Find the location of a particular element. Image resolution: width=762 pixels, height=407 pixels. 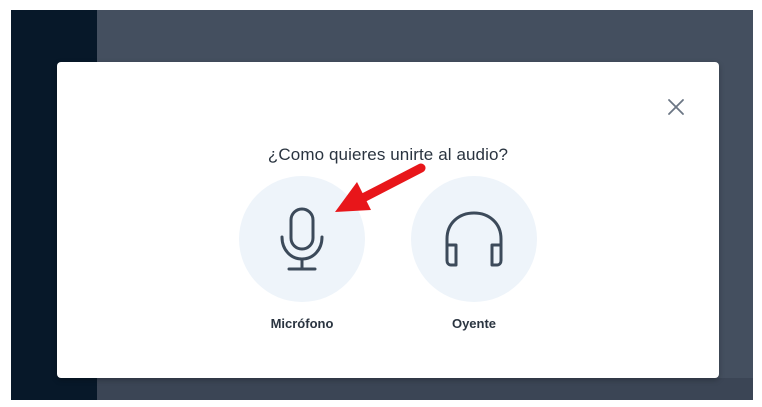

microphone-label: Micrófono is located at coordinates (302, 323).